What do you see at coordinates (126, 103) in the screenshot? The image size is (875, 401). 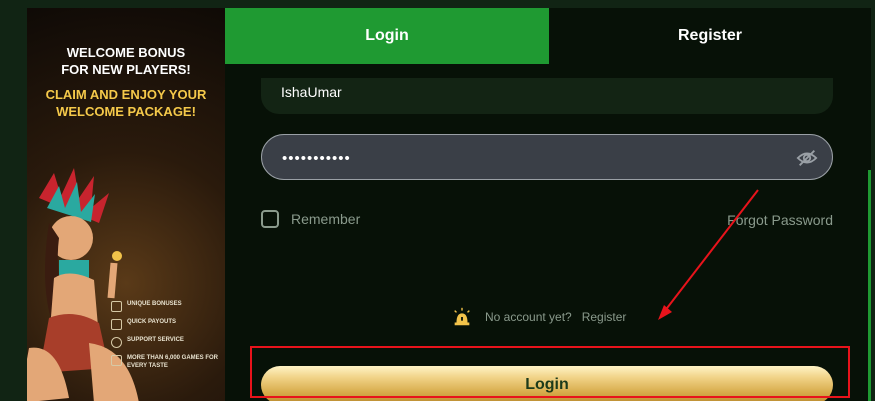 I see `promo-subtitle: CLAIM AND ENJOY YOUR WELCOME PACKAGE!` at bounding box center [126, 103].